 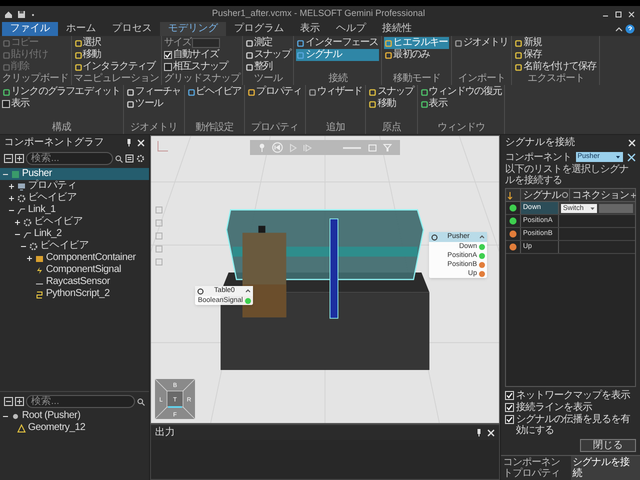 What do you see at coordinates (416, 55) in the screenshot?
I see `ribbon-button: 最初のみ` at bounding box center [416, 55].